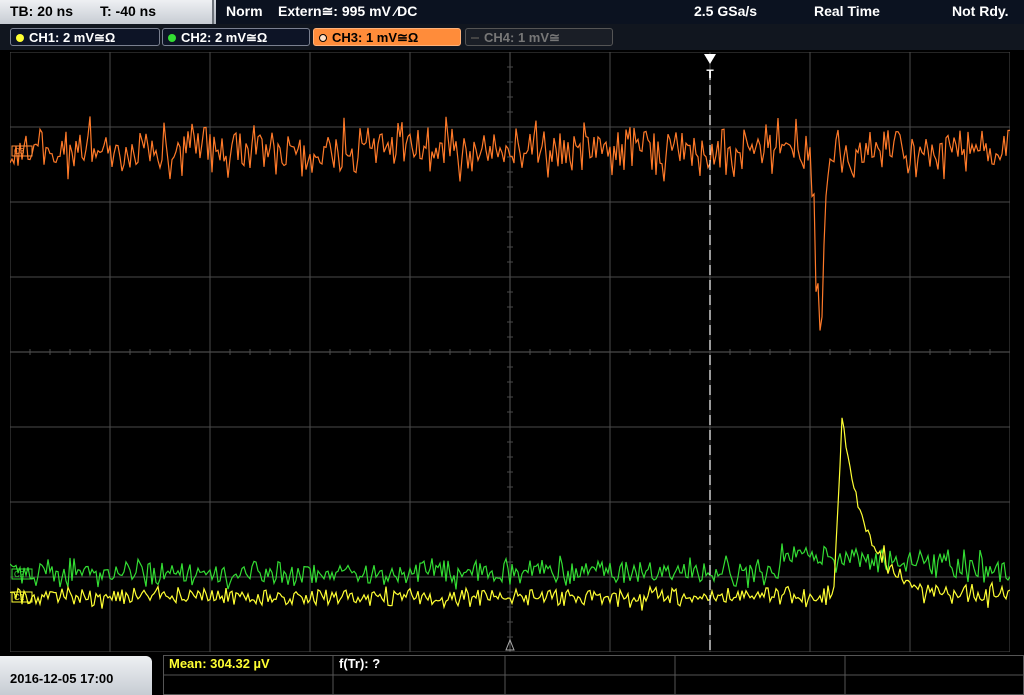 Image resolution: width=1024 pixels, height=695 pixels. I want to click on measurement-panel: Mean: 304.32 µV f(Tr): ?, so click(593, 675).